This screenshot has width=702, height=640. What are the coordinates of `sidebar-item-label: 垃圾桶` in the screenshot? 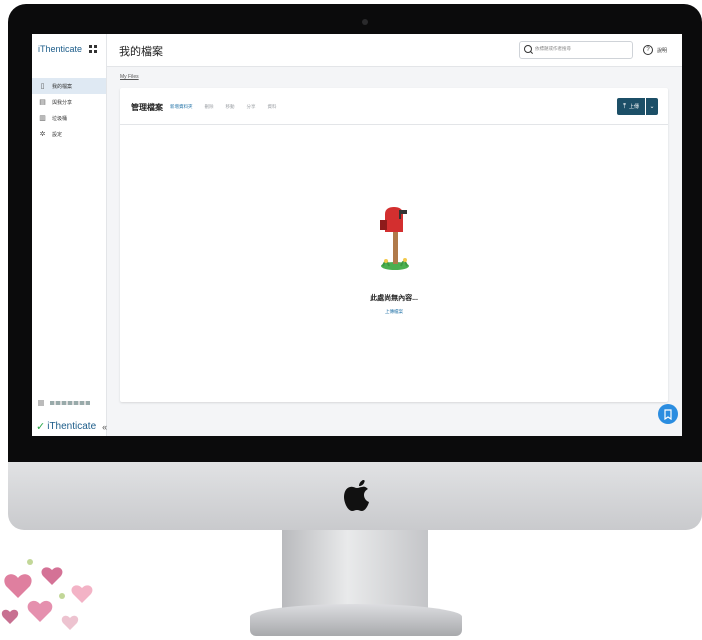 It's located at (60, 118).